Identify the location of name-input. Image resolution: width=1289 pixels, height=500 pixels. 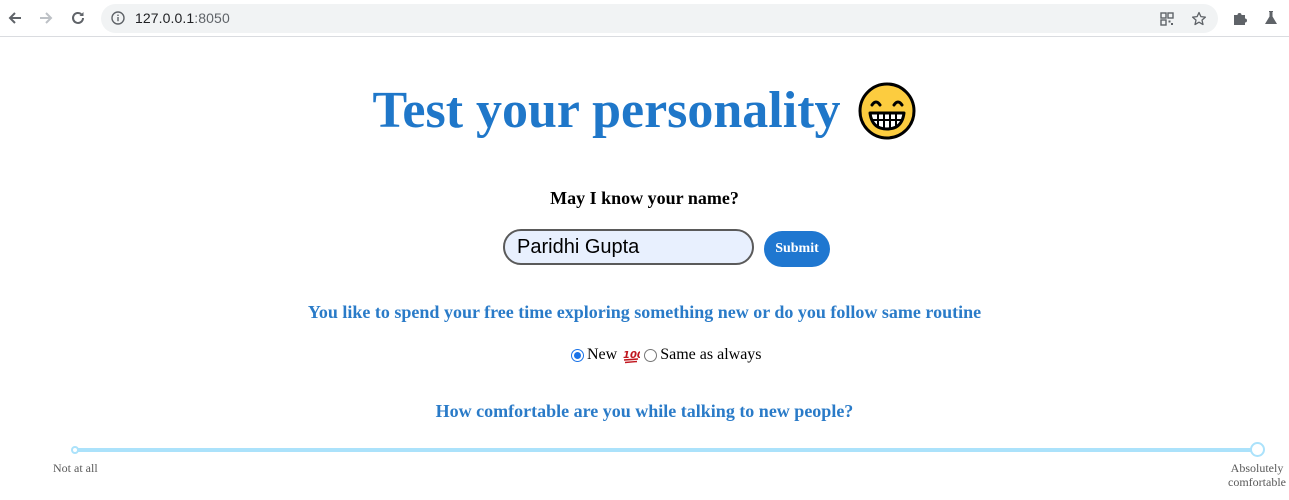
(628, 247).